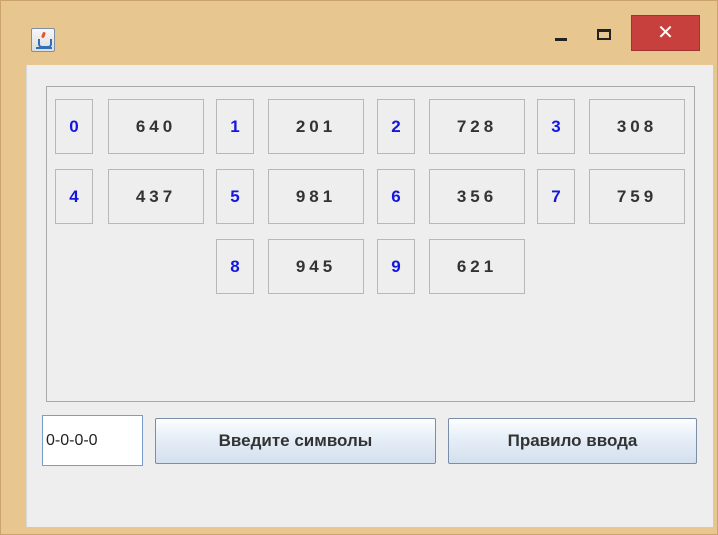 The height and width of the screenshot is (535, 718). I want to click on value-cell-3: 308, so click(637, 126).